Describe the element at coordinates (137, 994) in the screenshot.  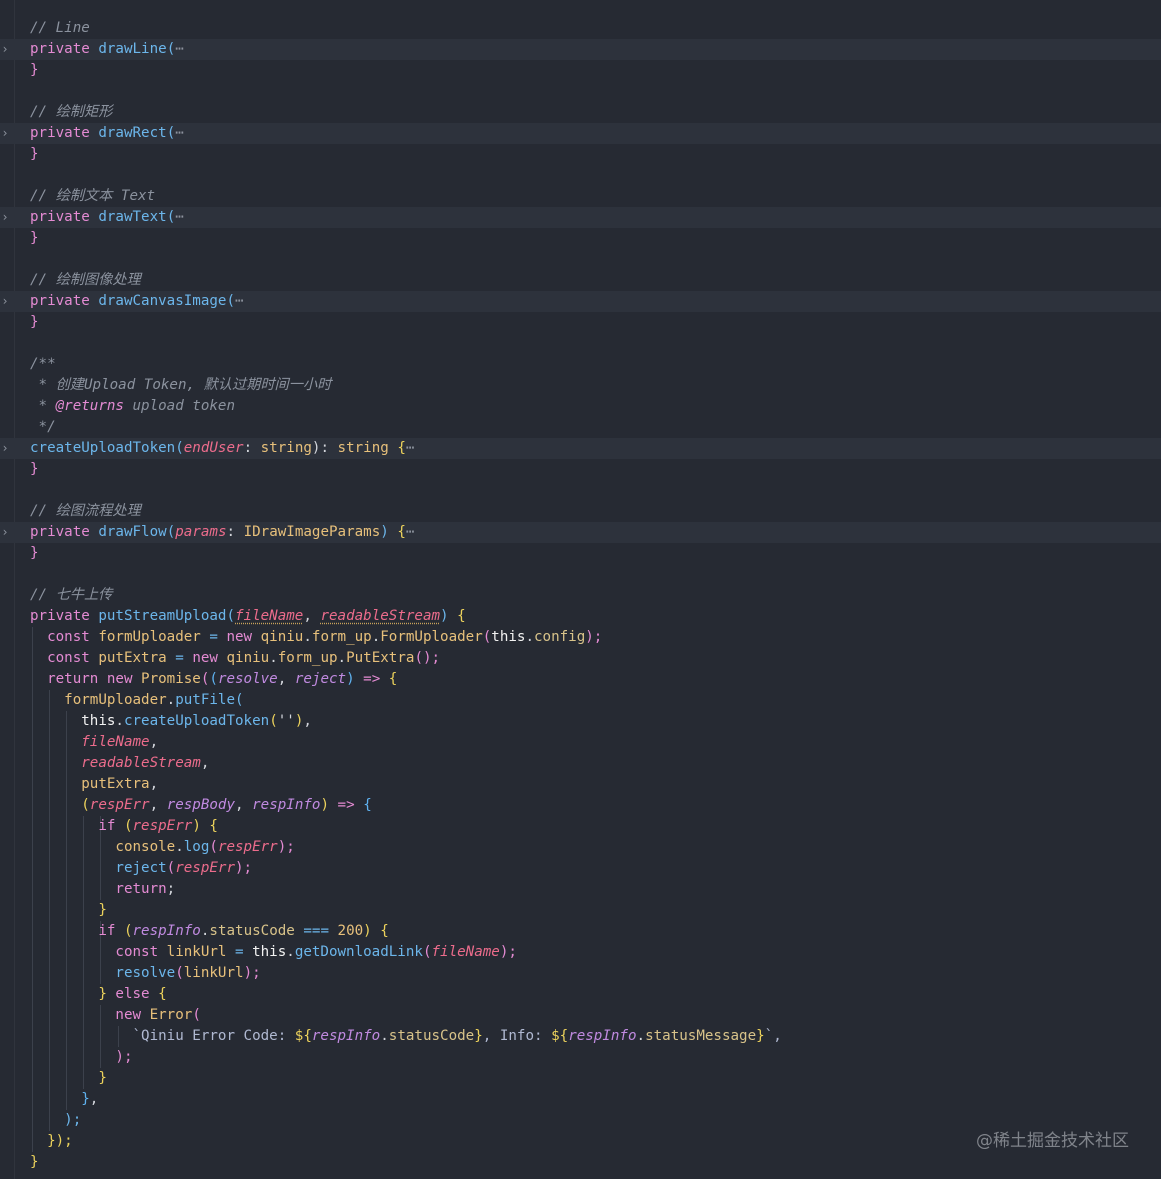
I see `code-token: else` at that location.